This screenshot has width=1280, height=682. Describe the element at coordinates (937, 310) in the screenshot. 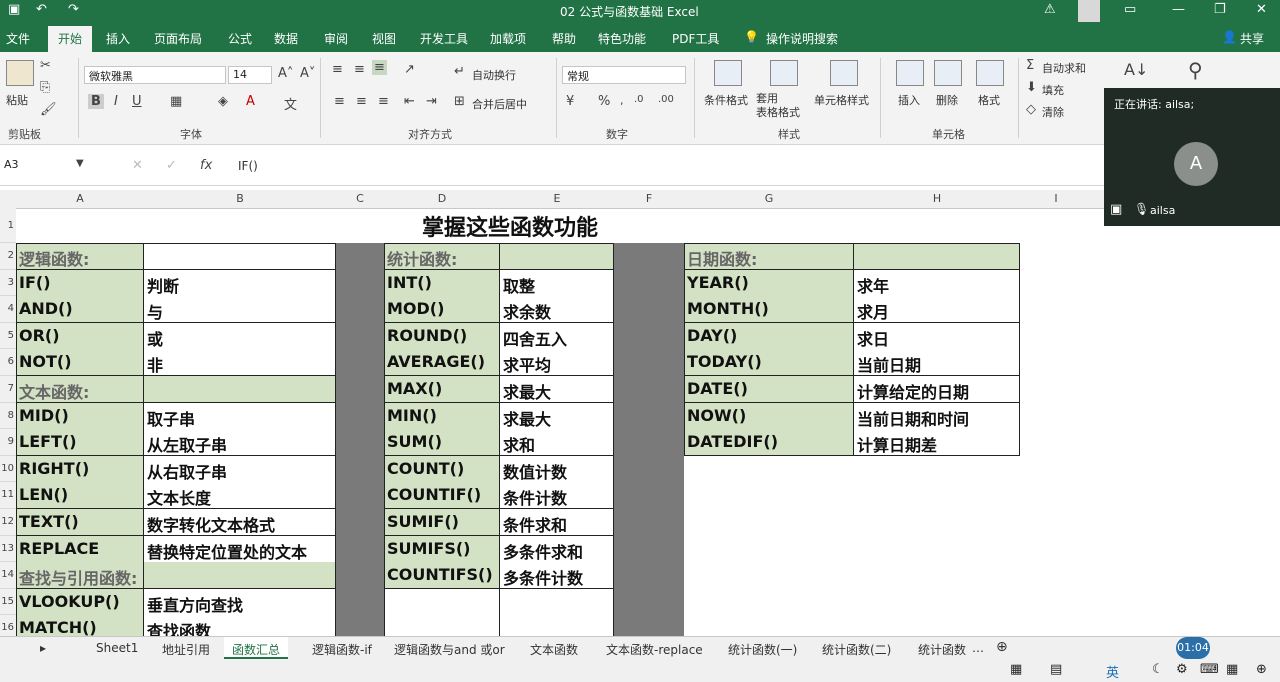

I see `function-desc-cell: 求月` at that location.